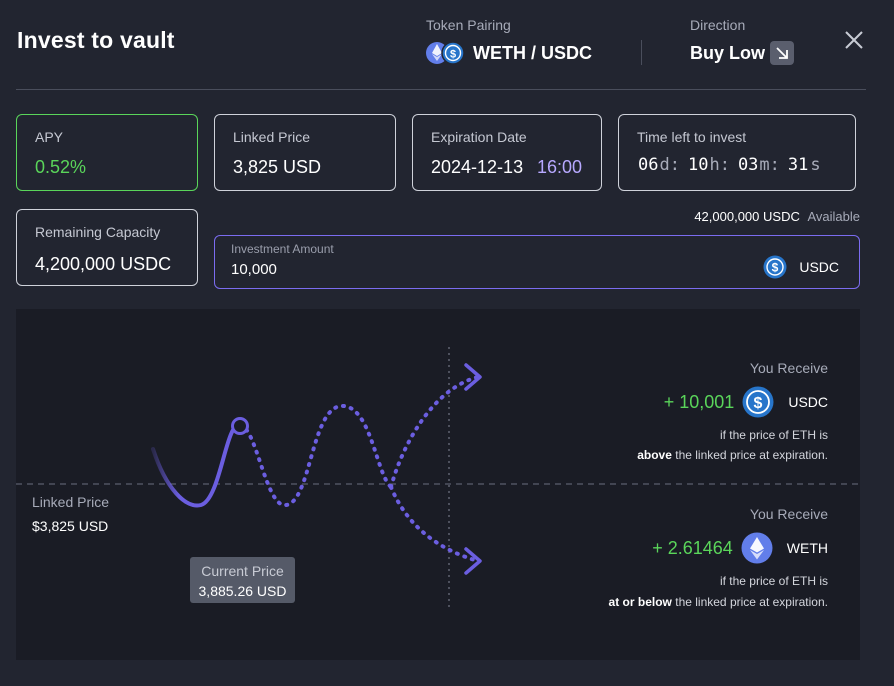 The height and width of the screenshot is (686, 894). Describe the element at coordinates (70, 526) in the screenshot. I see `payoff-linked-price-value: $3,825 USD` at that location.